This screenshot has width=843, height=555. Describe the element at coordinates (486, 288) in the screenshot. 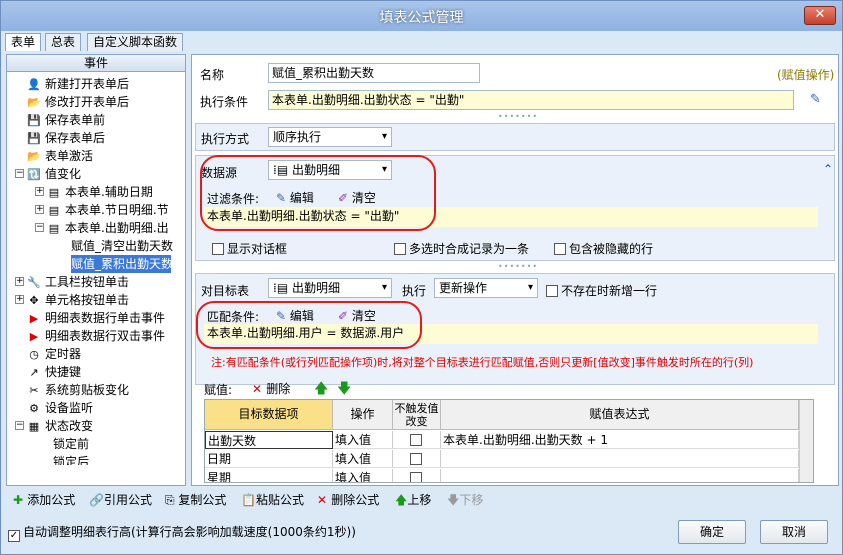

I see `exec-op-select: 更新操作 ▾` at that location.